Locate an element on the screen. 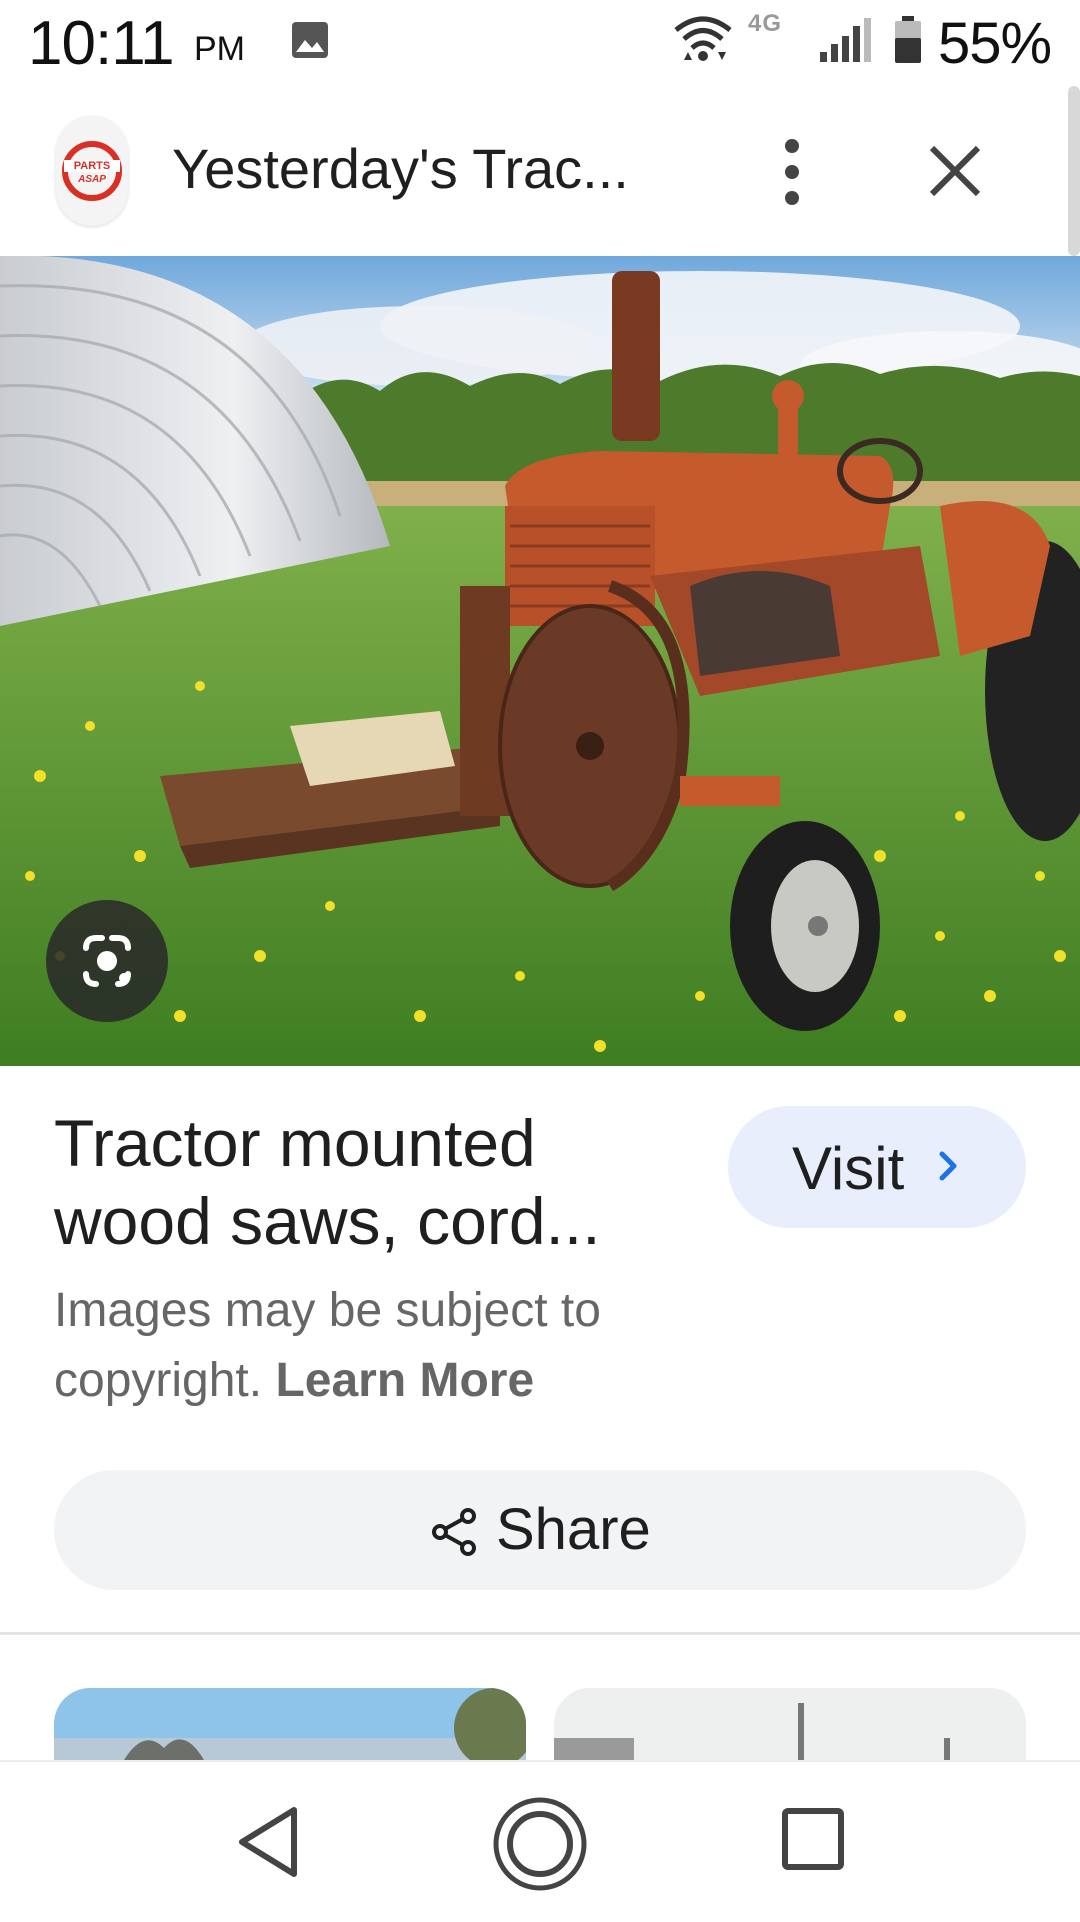 This screenshot has width=1080, height=1922. signal-icon is located at coordinates (845, 40).